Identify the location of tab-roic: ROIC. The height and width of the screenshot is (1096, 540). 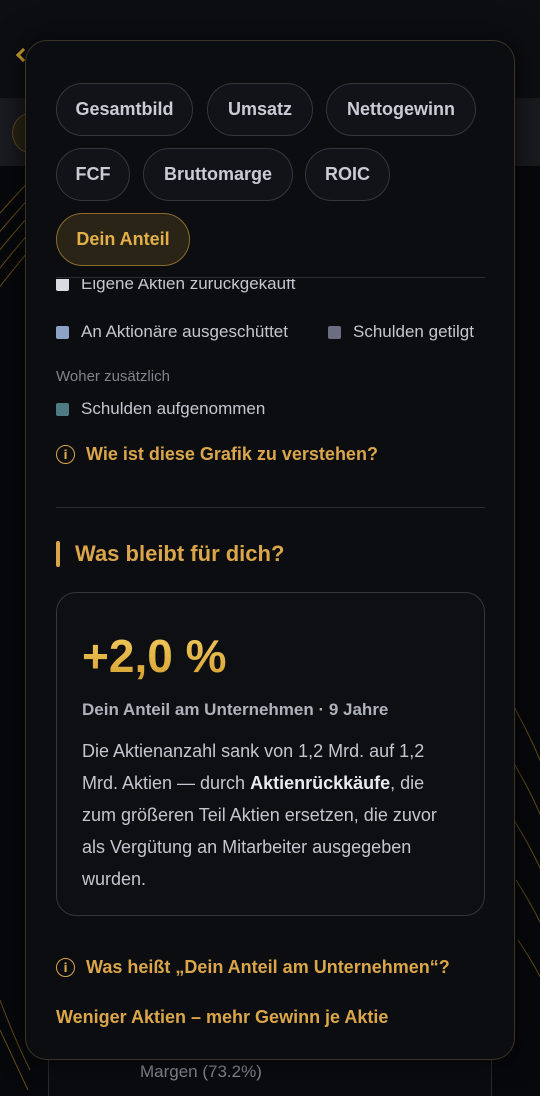
(347, 174).